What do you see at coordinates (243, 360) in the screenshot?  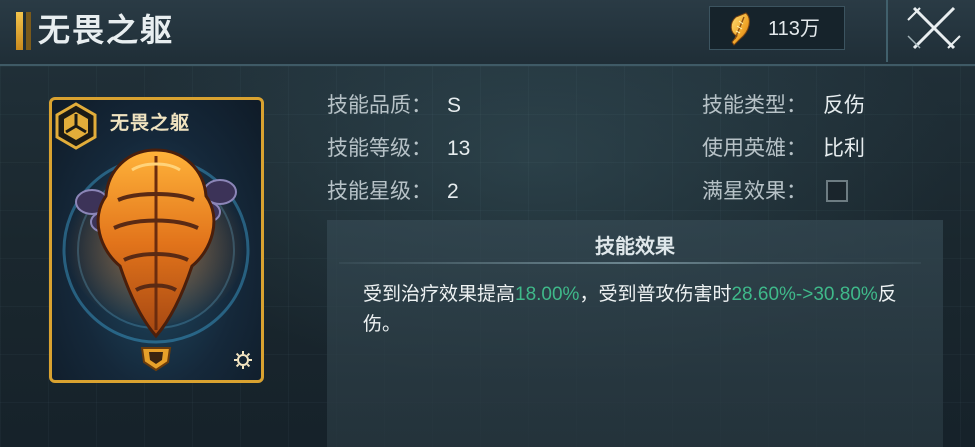 I see `gear-icon` at bounding box center [243, 360].